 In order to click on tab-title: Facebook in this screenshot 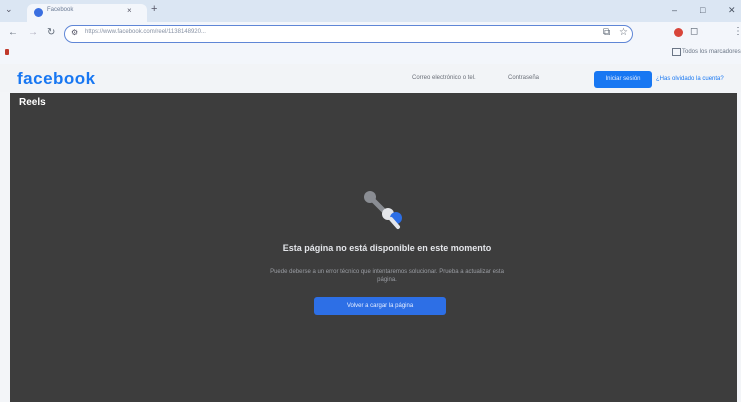, I will do `click(60, 10)`.